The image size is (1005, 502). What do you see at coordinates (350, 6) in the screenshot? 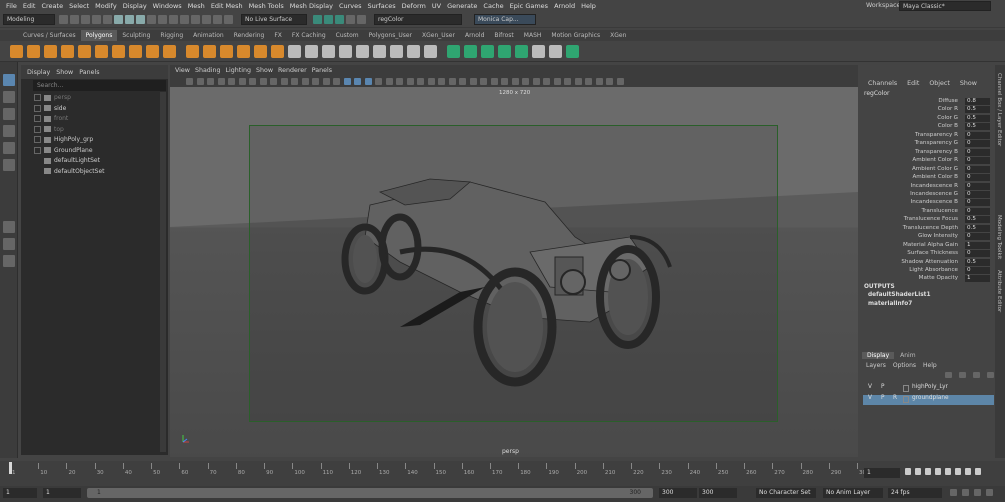
I see `menu-curves: Curves` at bounding box center [350, 6].